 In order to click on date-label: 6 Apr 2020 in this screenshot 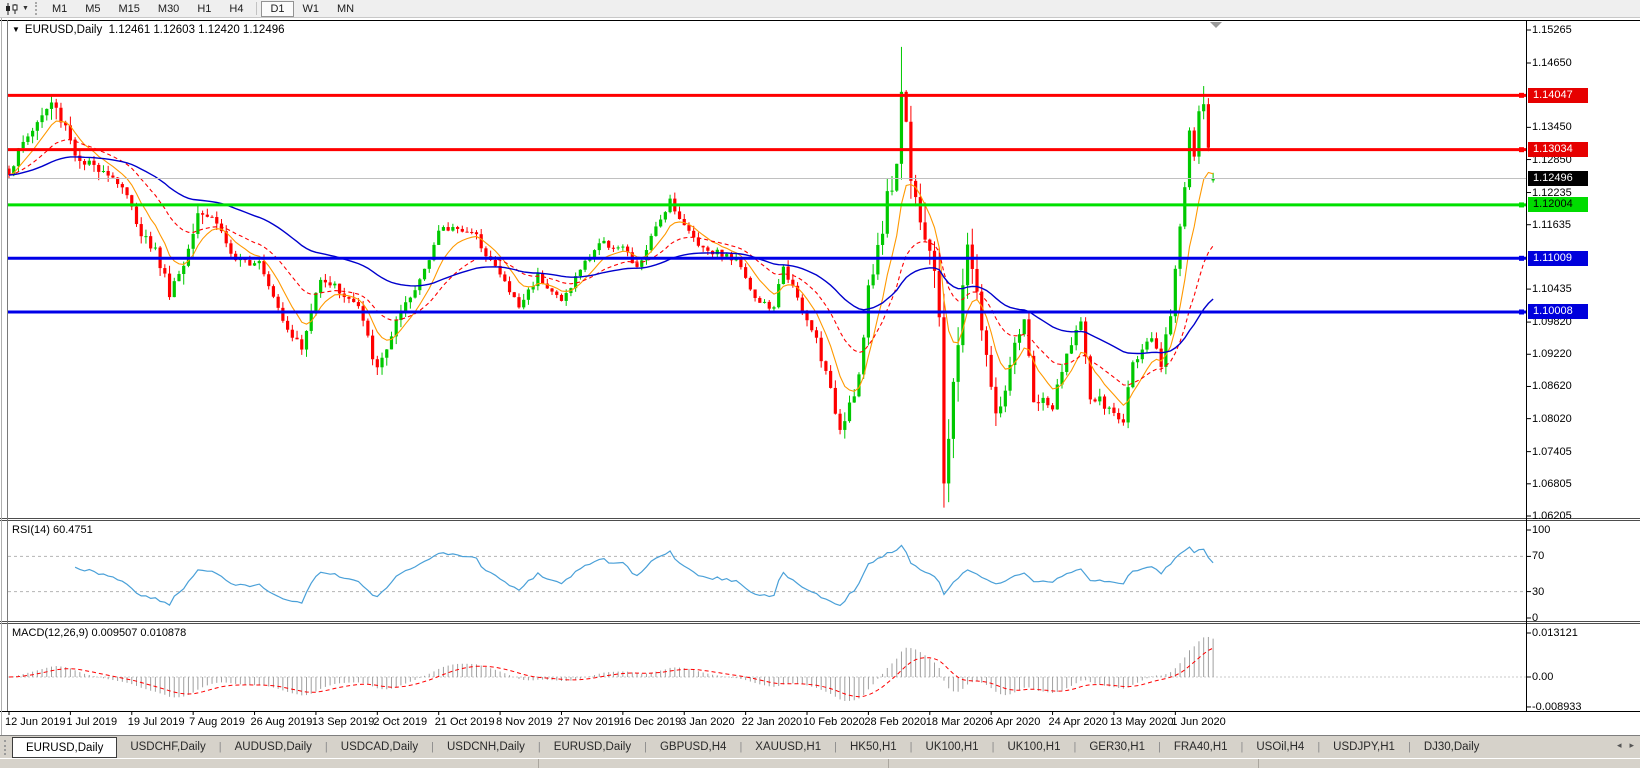, I will do `click(1014, 722)`.